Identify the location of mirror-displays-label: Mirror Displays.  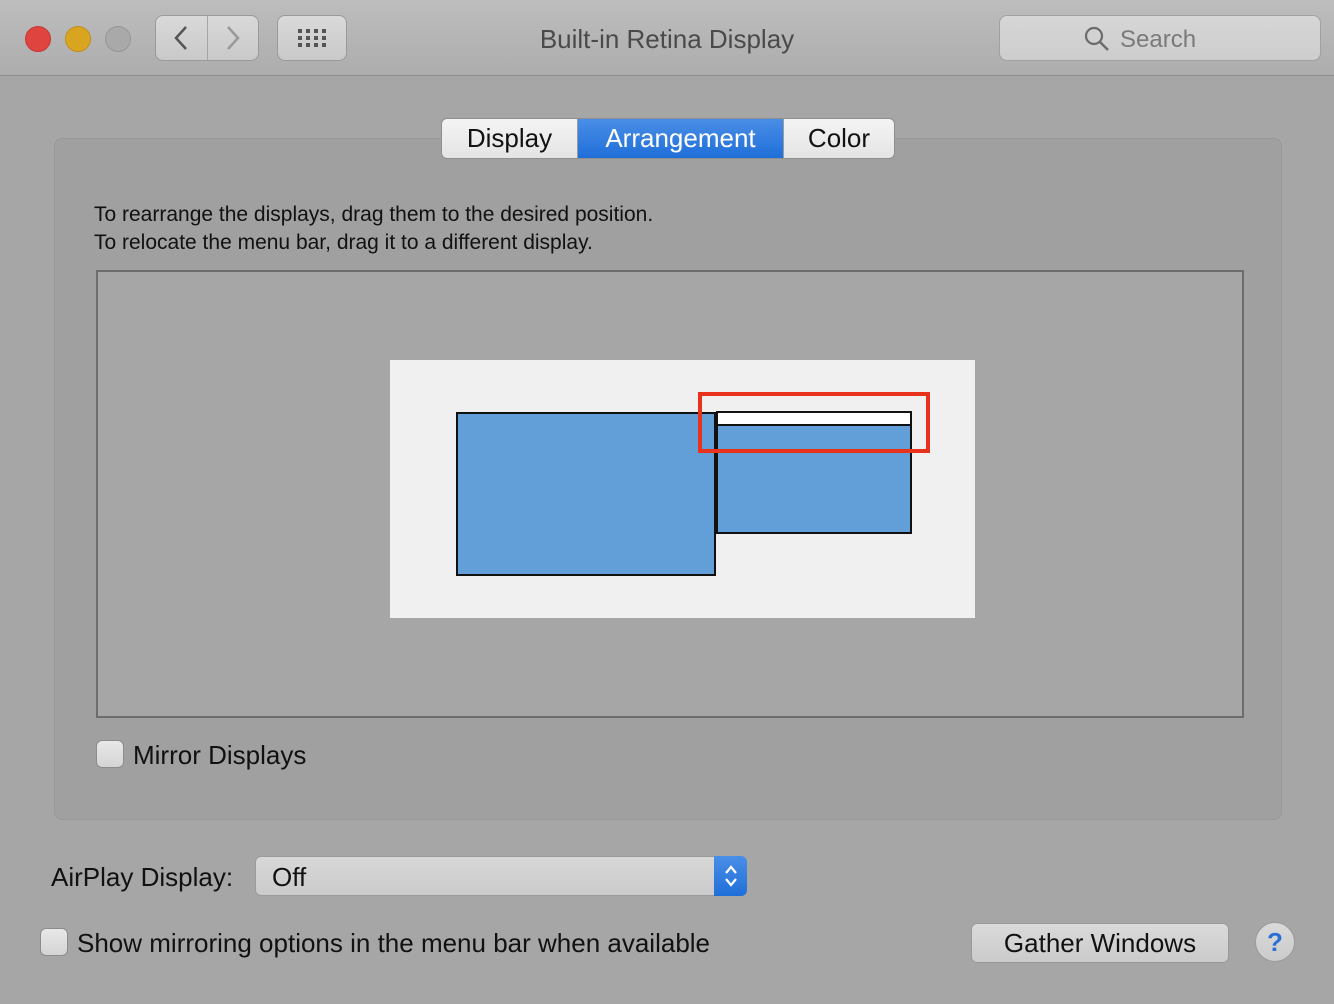
(220, 755).